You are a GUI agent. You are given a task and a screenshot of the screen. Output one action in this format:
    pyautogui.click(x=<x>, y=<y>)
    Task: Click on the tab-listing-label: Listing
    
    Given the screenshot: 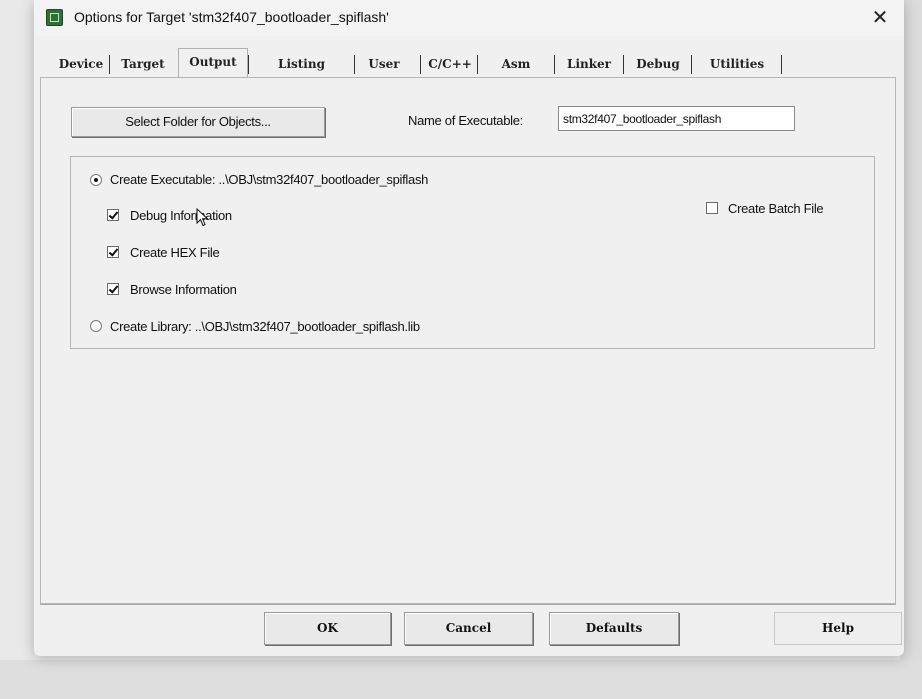 What is the action you would take?
    pyautogui.click(x=301, y=64)
    